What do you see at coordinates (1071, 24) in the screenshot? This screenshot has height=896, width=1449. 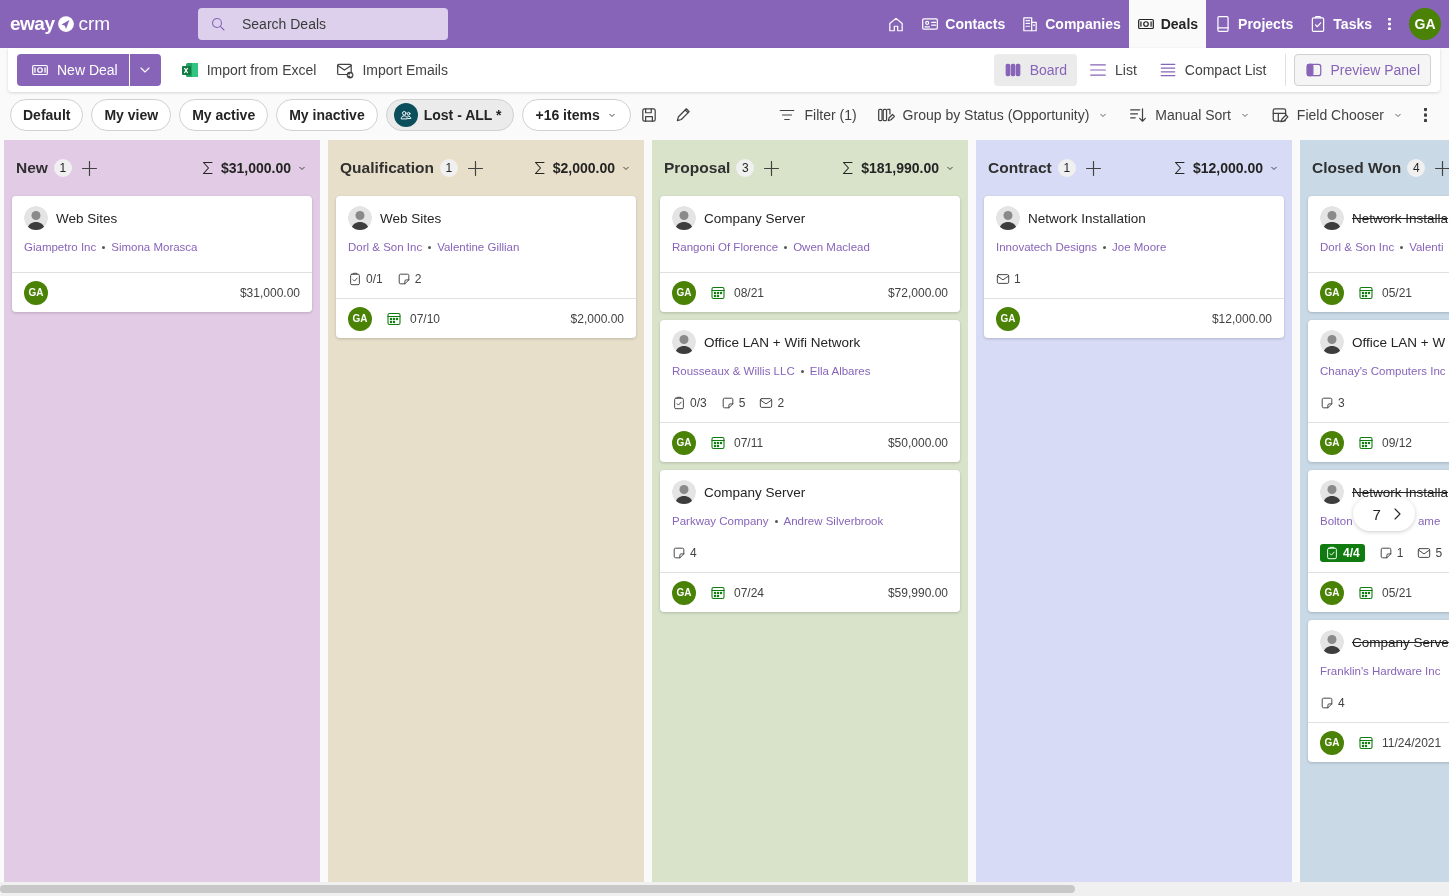 I see `nav-tab: Companies` at bounding box center [1071, 24].